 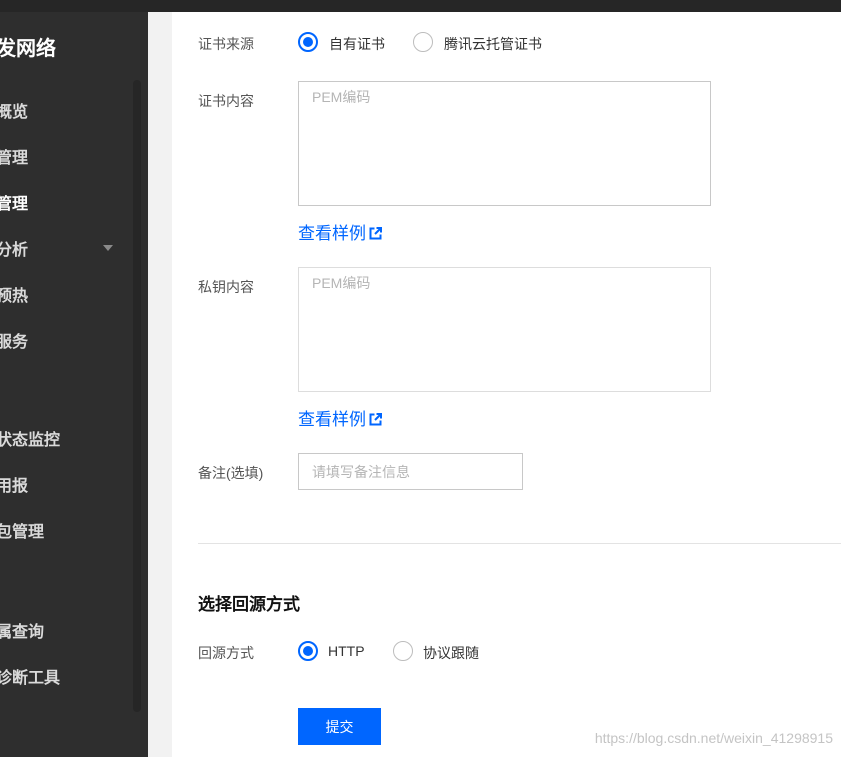 What do you see at coordinates (30, 676) in the screenshot?
I see `sidebar-item-diagnostic-tools: 诊断工具` at bounding box center [30, 676].